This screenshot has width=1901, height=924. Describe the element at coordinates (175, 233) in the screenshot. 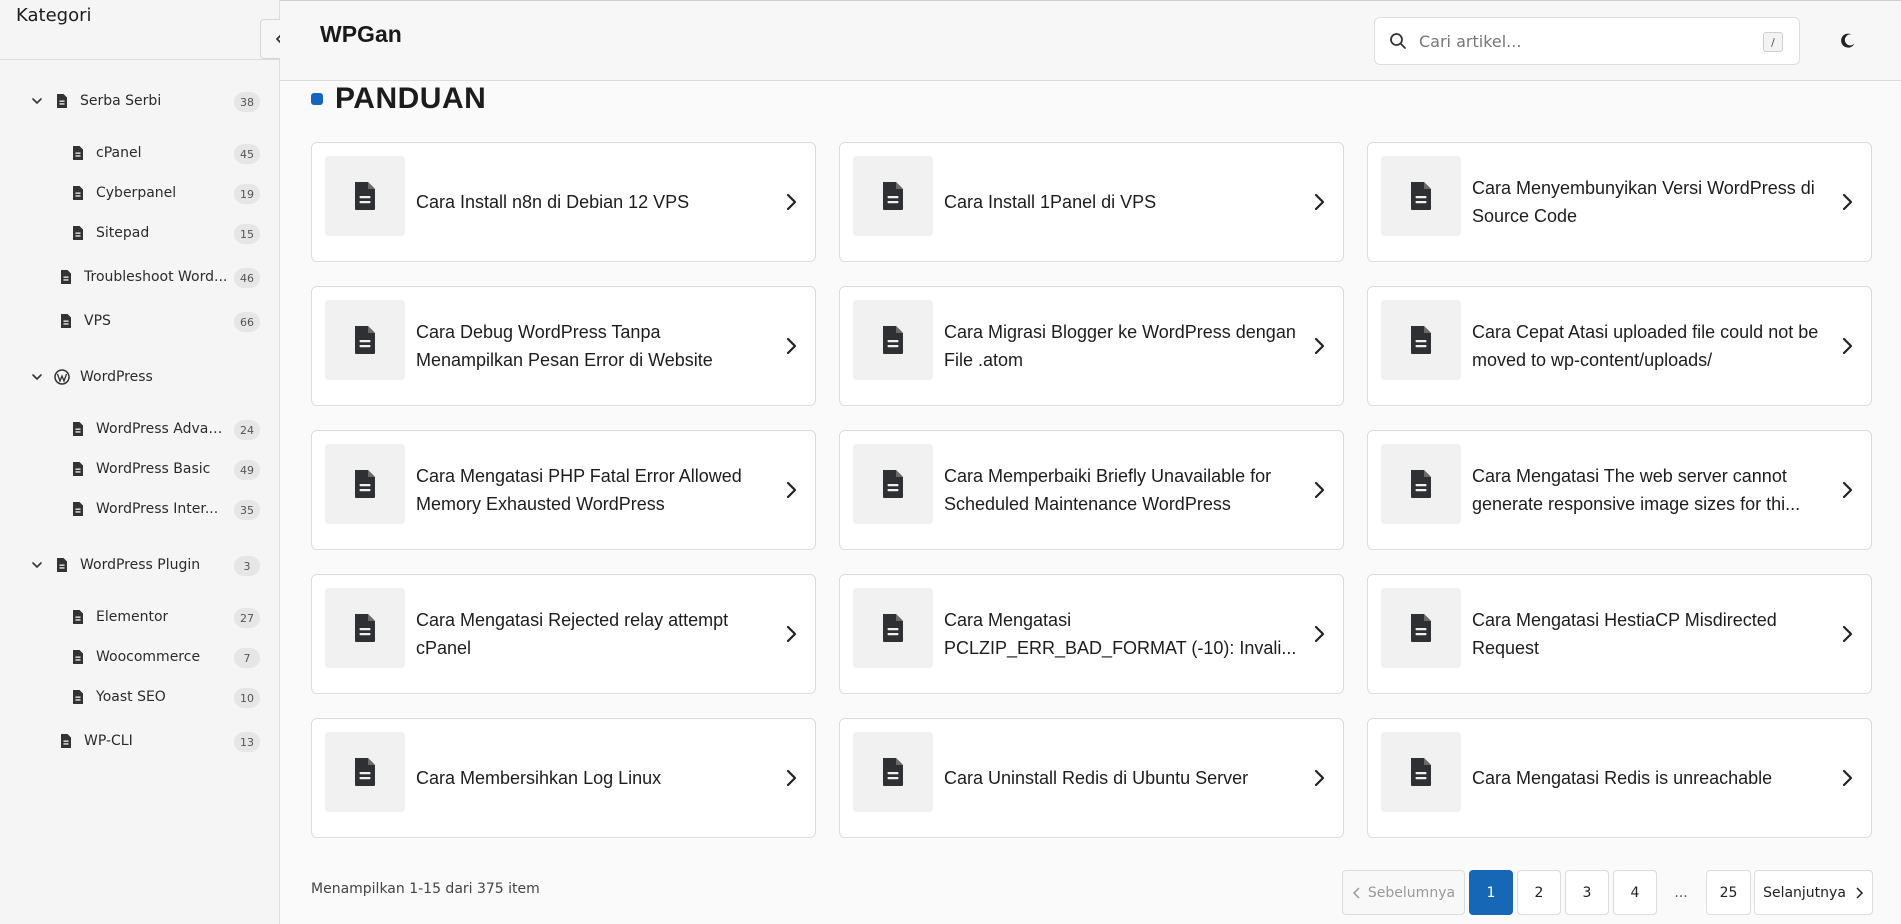

I see `sidebar-item-sitepad: Sitepad 15` at that location.